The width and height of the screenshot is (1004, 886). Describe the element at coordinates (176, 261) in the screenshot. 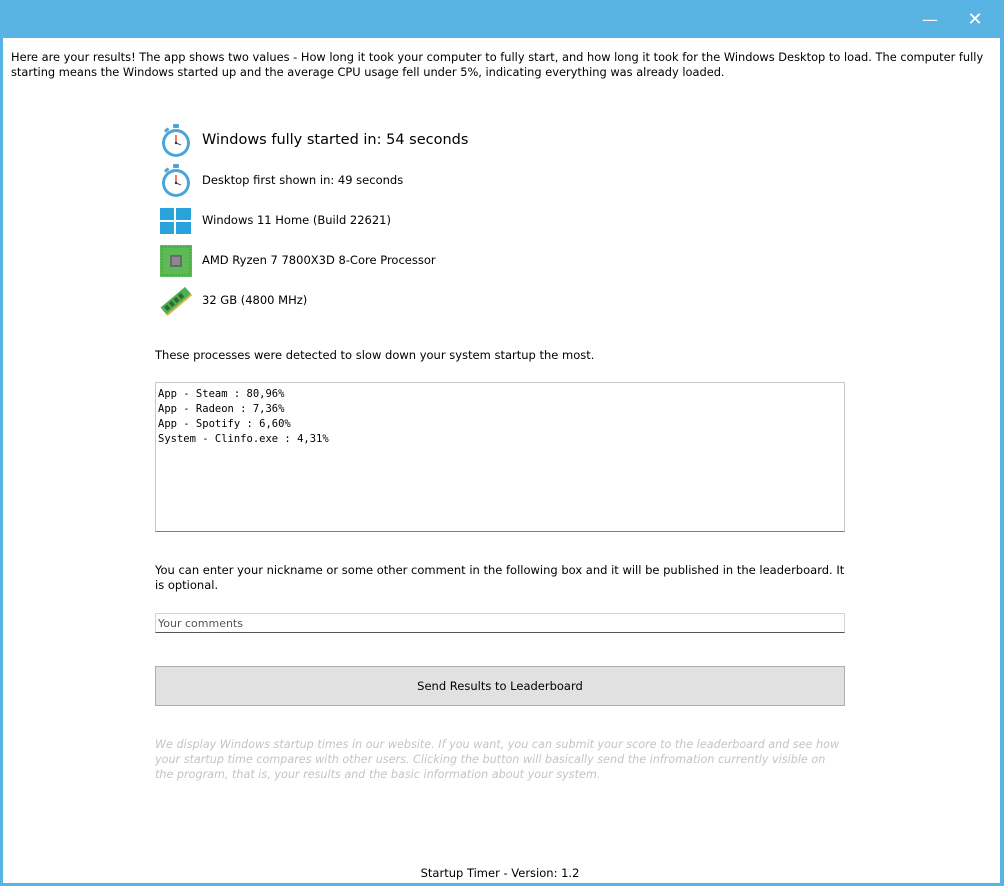

I see `cpu-chip-icon` at that location.